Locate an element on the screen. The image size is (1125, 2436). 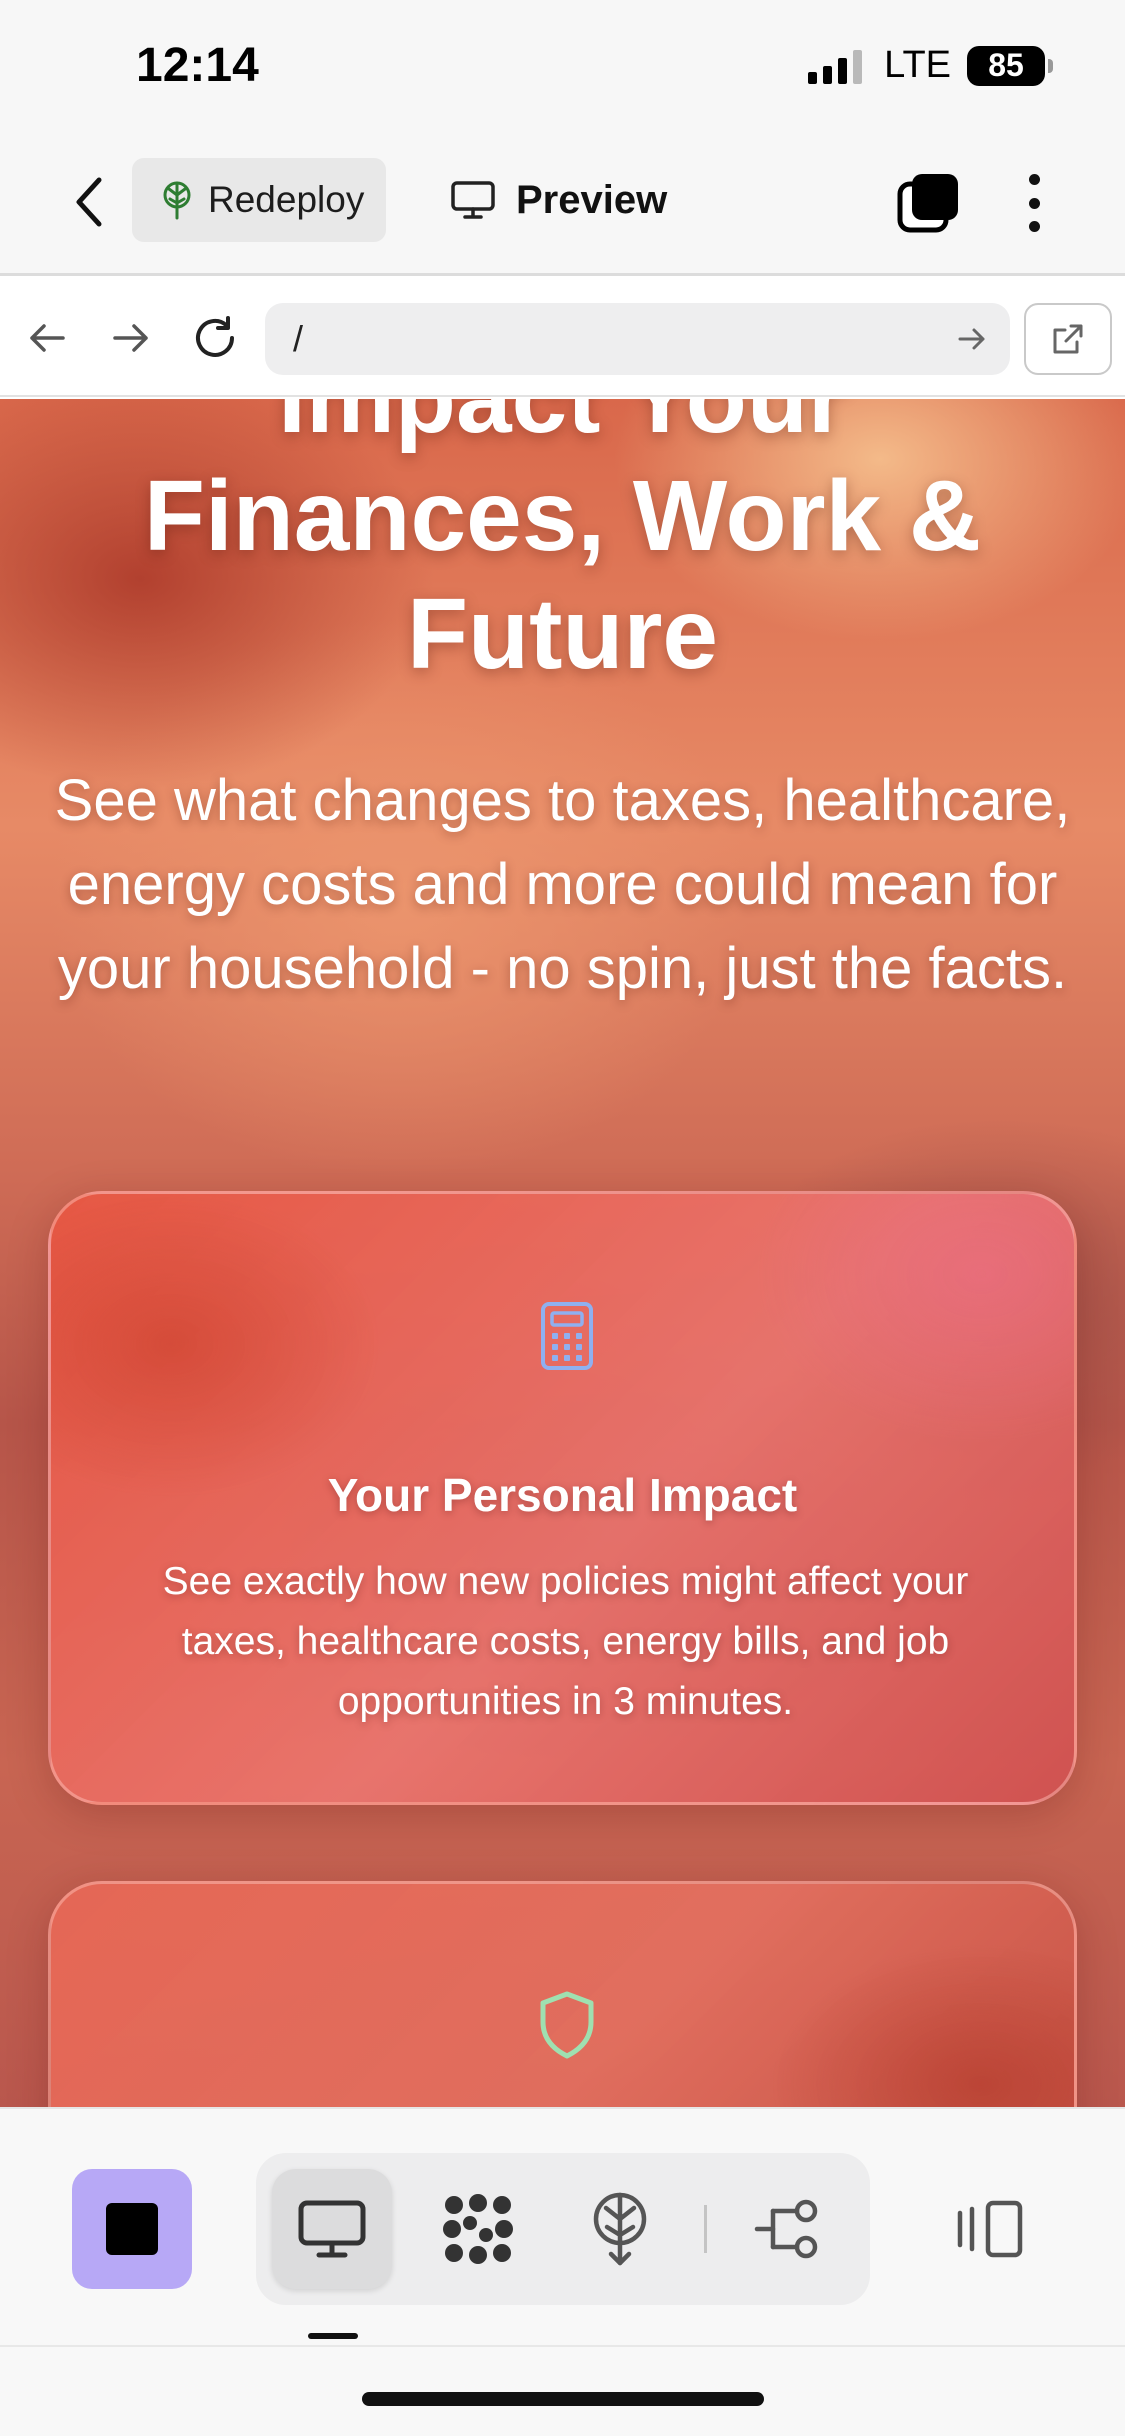
preview-view-button is located at coordinates (332, 2229).